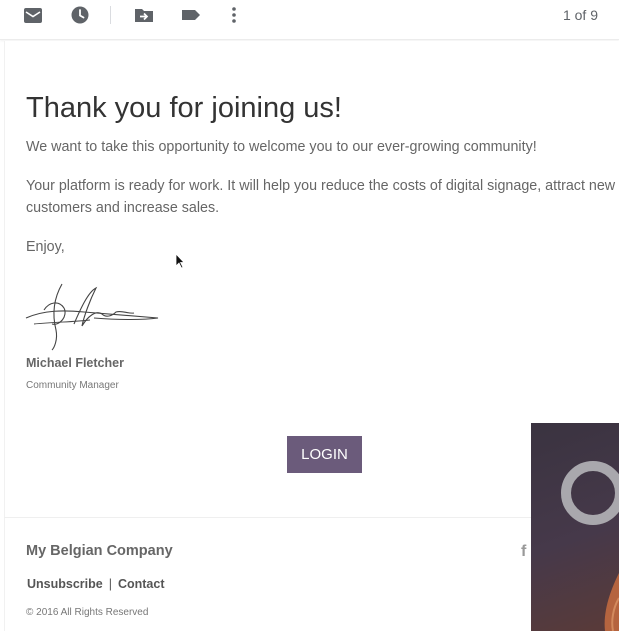 Image resolution: width=619 pixels, height=631 pixels. Describe the element at coordinates (324, 454) in the screenshot. I see `login-button: LOGIN` at that location.